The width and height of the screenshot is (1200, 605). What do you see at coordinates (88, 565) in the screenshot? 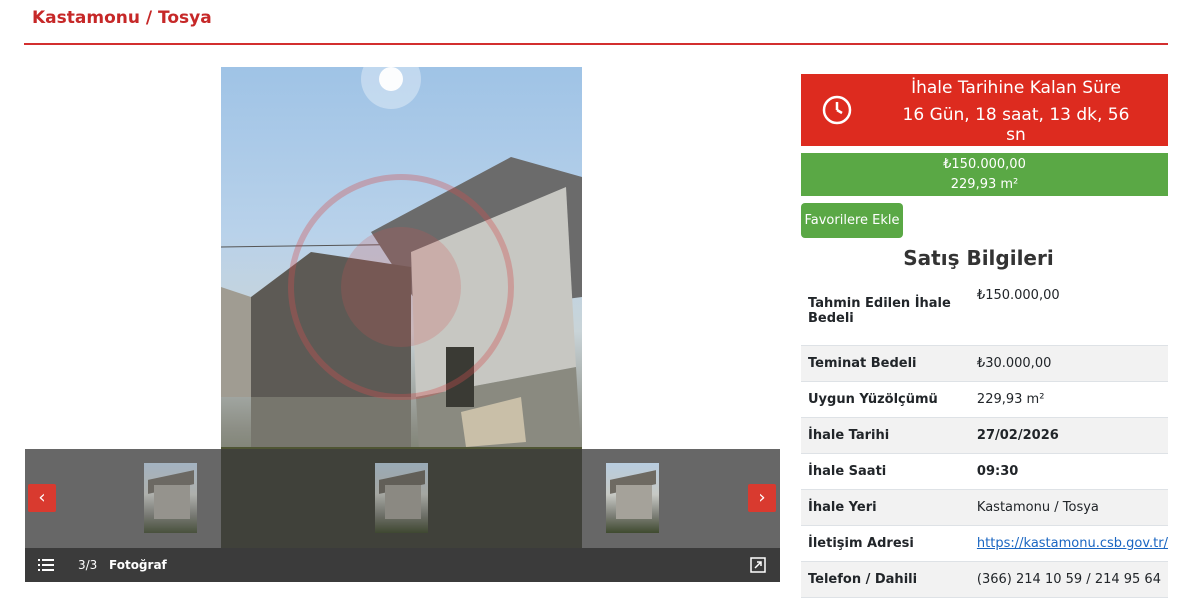
I see `photo-counter: 3/3` at bounding box center [88, 565].